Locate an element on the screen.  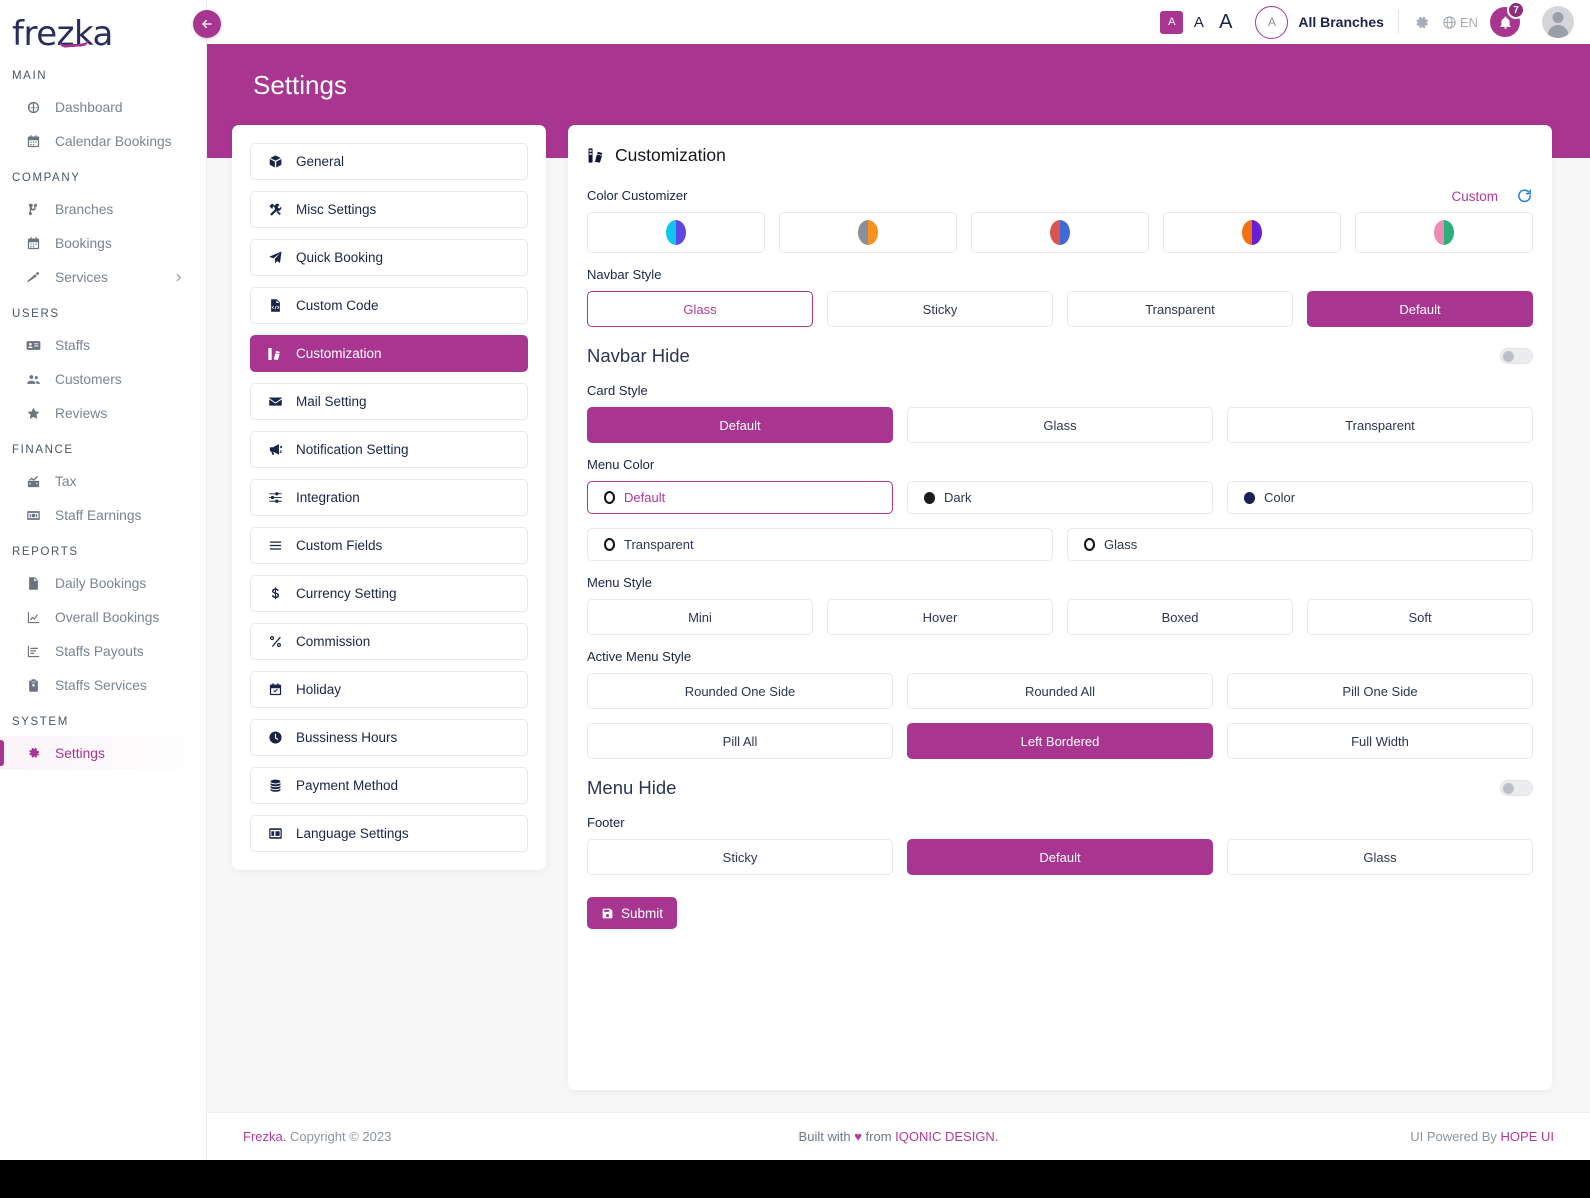
sidebar-item-reviews: Reviews is located at coordinates (103, 413).